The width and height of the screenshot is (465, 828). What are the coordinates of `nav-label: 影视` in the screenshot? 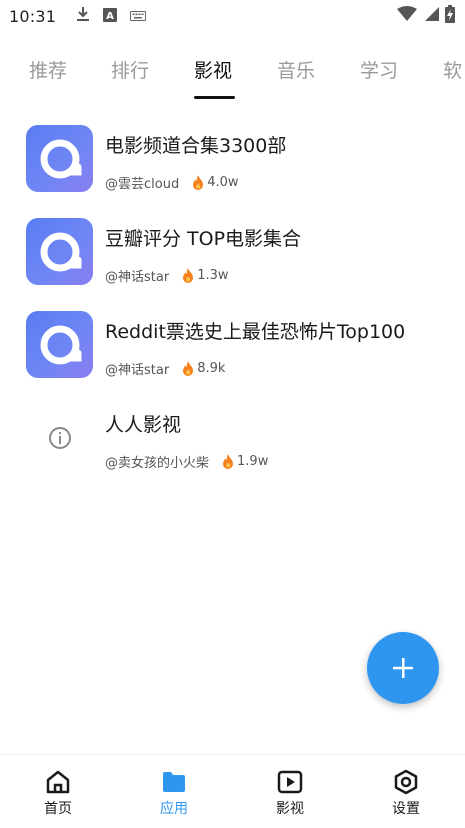 It's located at (290, 809).